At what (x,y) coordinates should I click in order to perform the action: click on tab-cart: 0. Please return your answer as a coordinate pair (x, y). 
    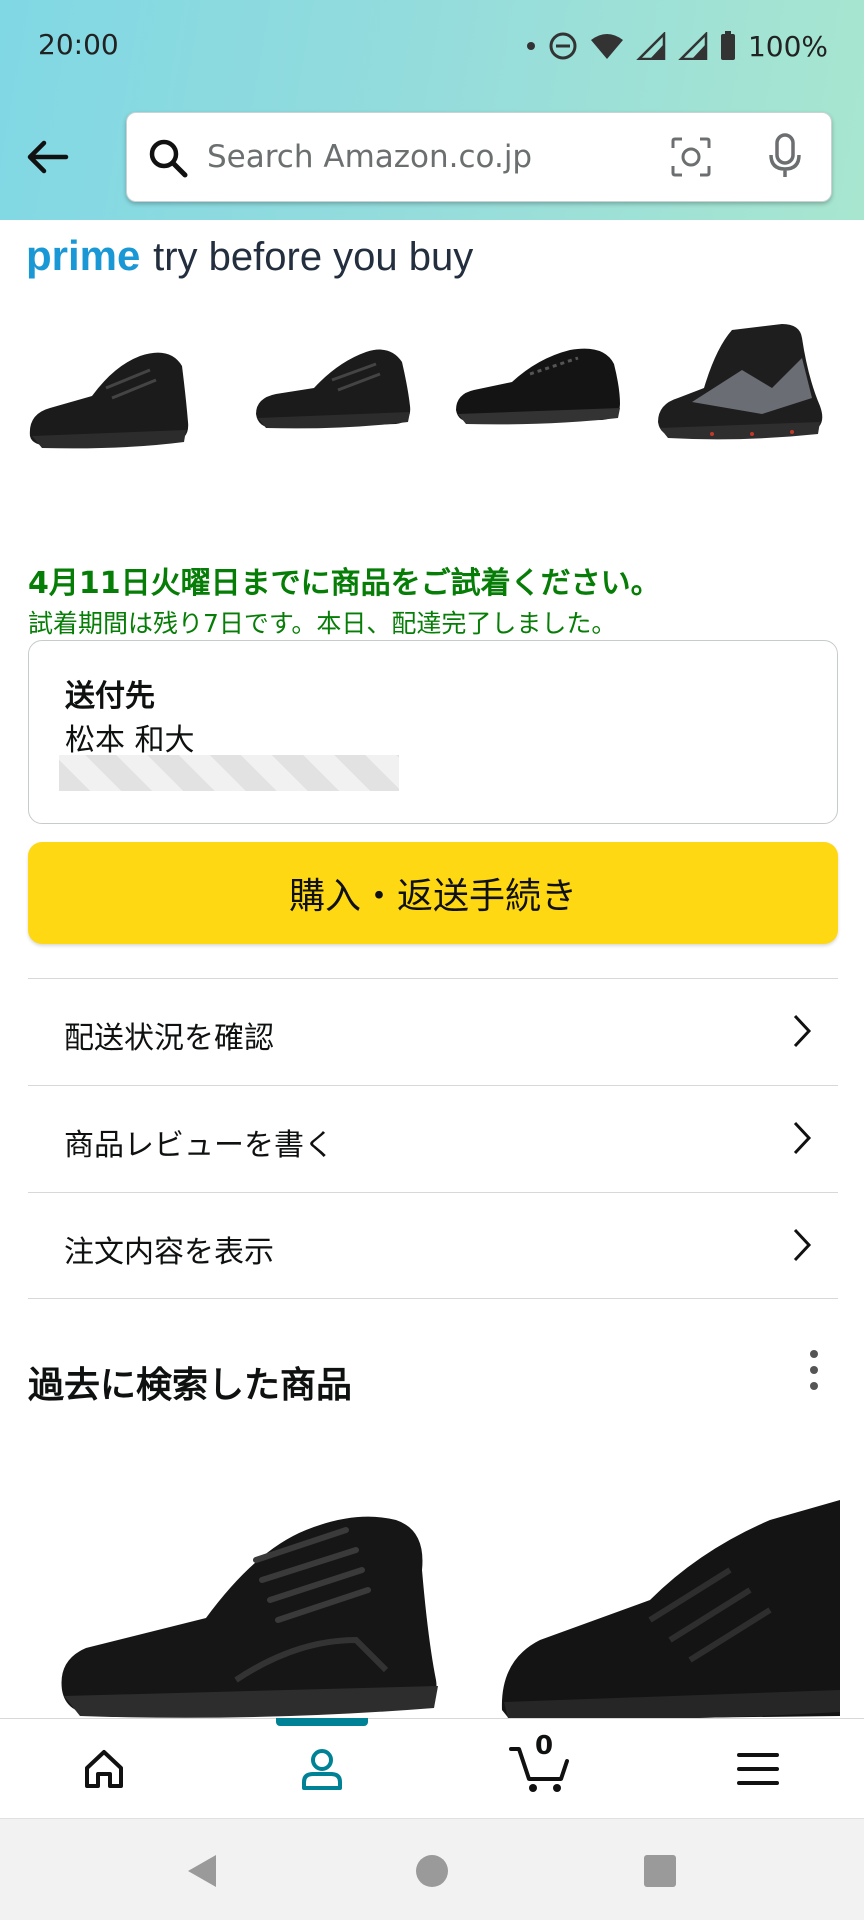
    Looking at the image, I should click on (540, 1769).